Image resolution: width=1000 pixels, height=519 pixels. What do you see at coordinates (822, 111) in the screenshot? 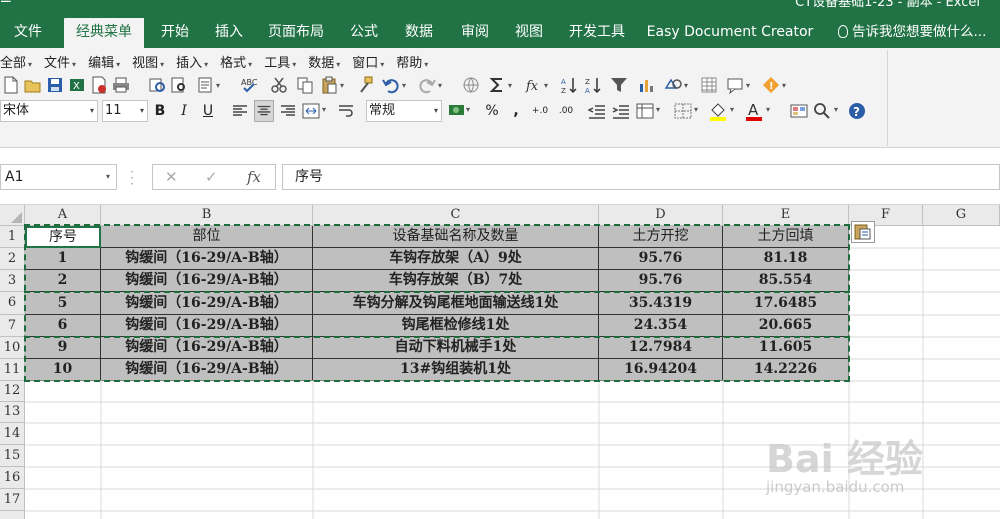
I see `zoom-icon` at bounding box center [822, 111].